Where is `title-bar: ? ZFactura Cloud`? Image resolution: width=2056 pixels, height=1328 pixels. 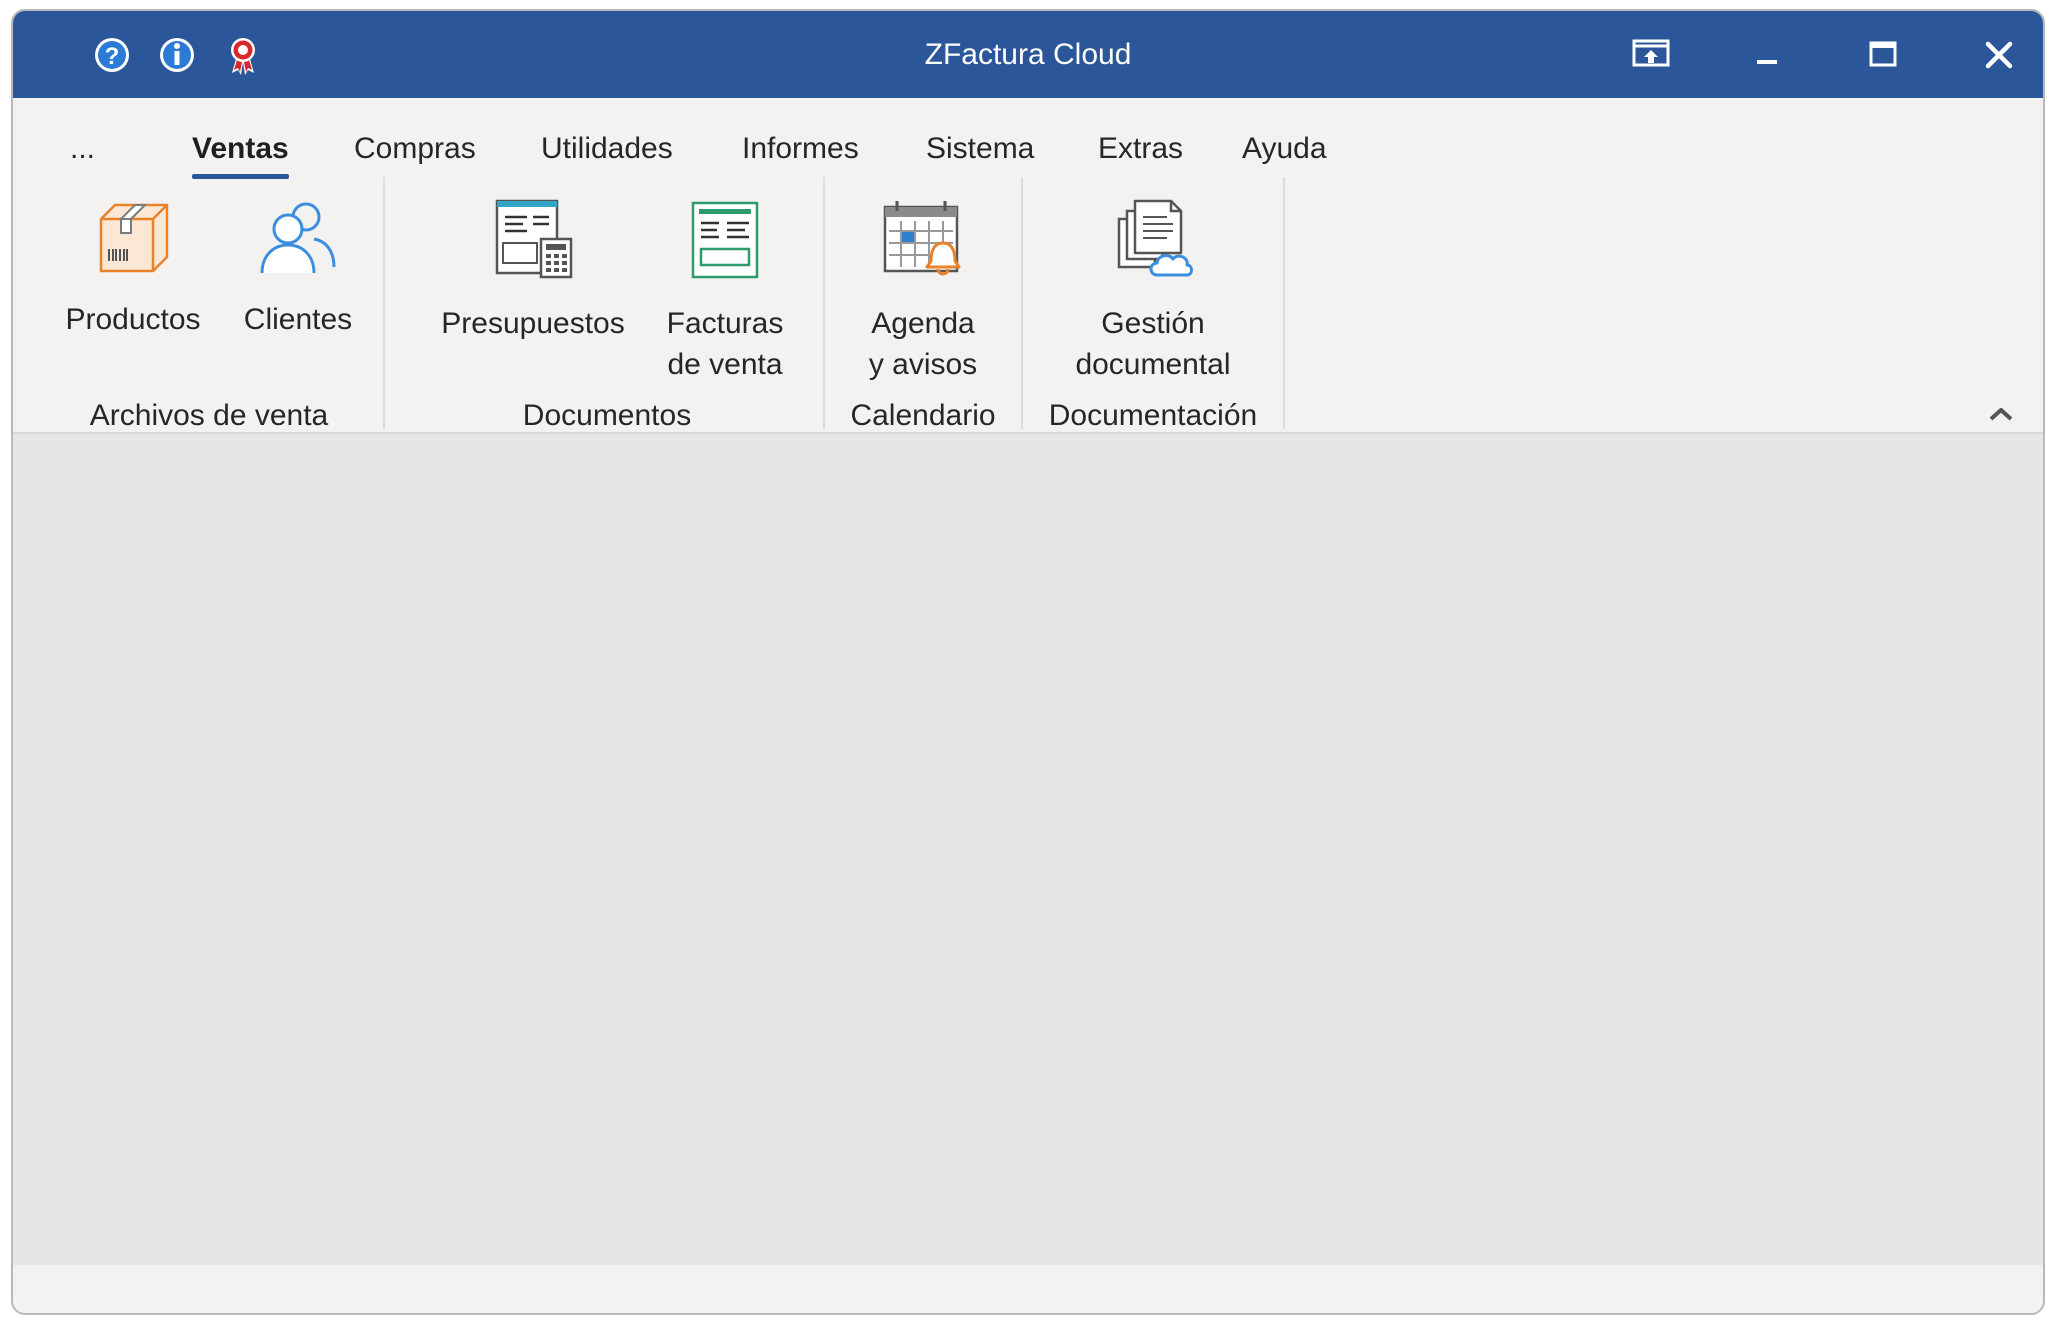 title-bar: ? ZFactura Cloud is located at coordinates (1028, 54).